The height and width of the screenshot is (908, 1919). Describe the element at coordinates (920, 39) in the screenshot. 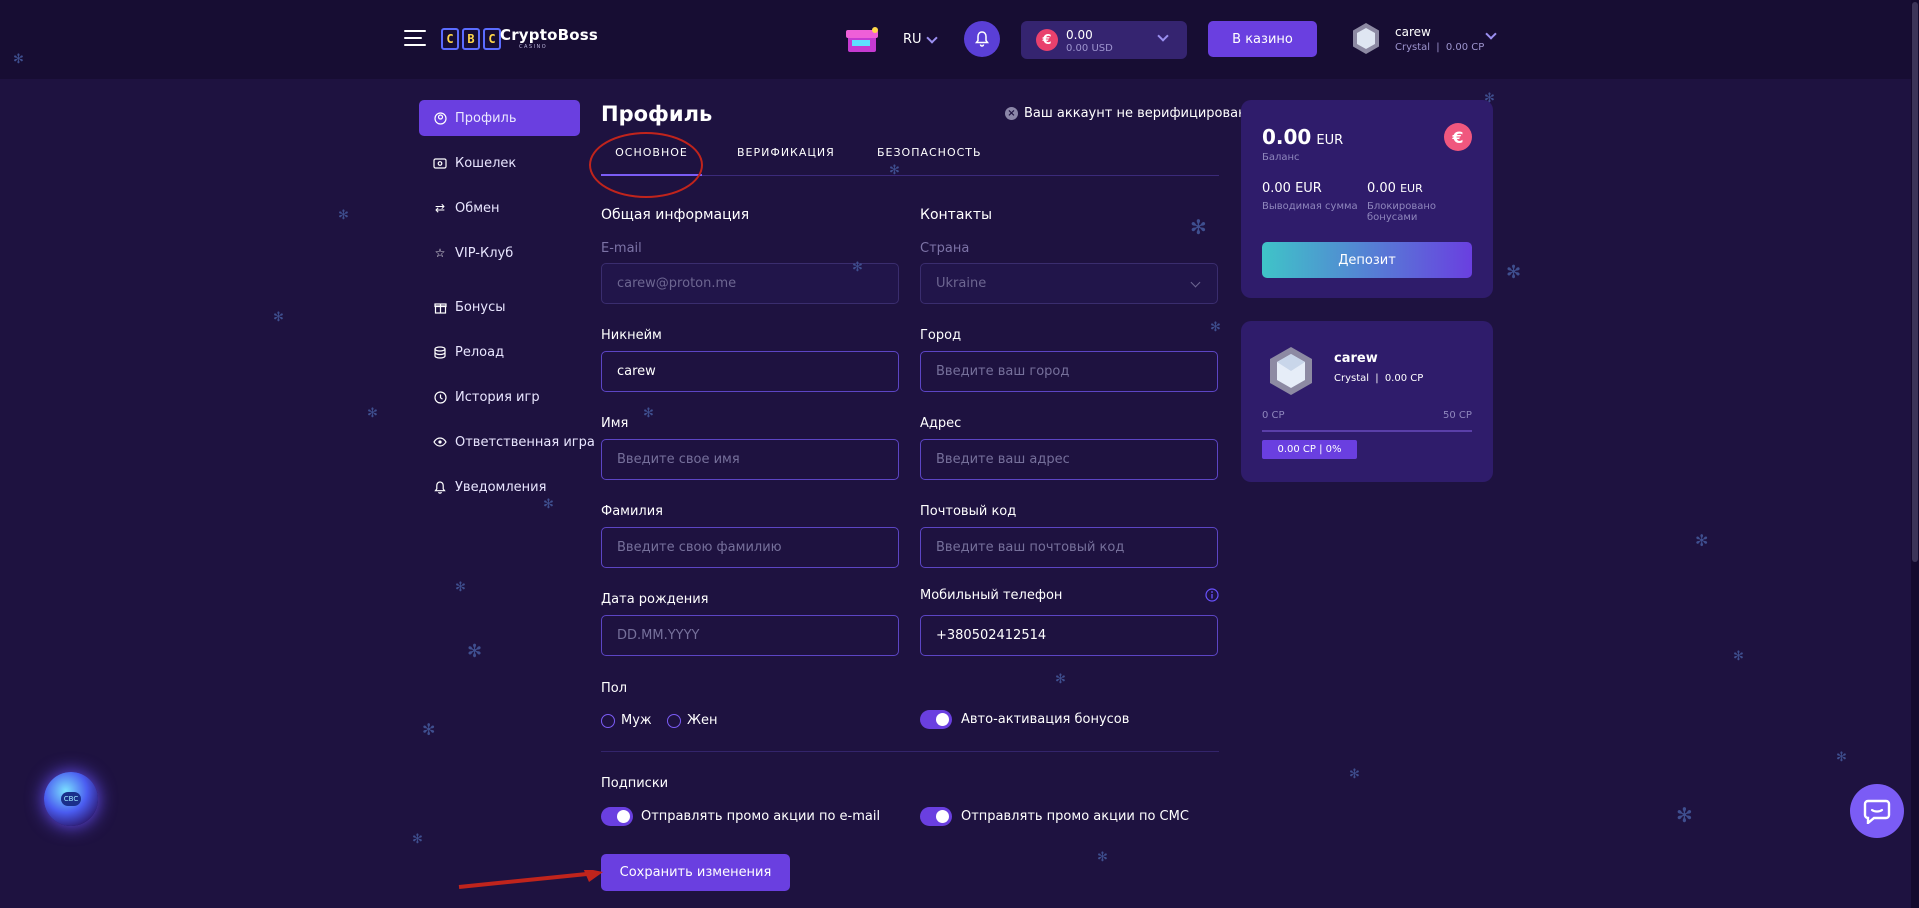

I see `language-selector: RU` at that location.